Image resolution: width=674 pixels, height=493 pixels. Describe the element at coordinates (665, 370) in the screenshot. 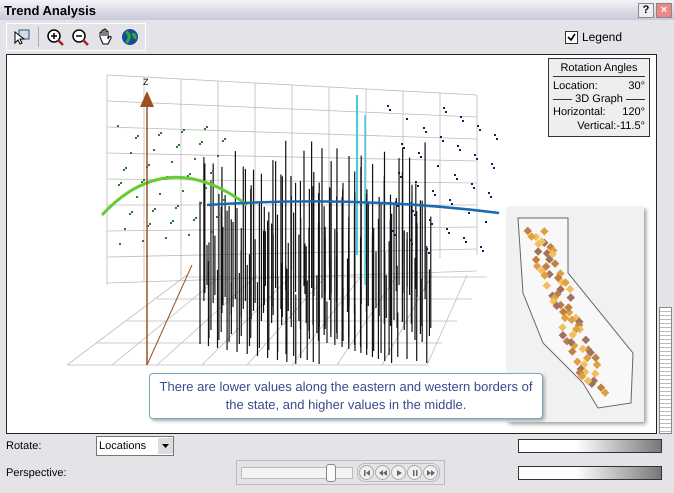

I see `vertical-scrollbar` at that location.